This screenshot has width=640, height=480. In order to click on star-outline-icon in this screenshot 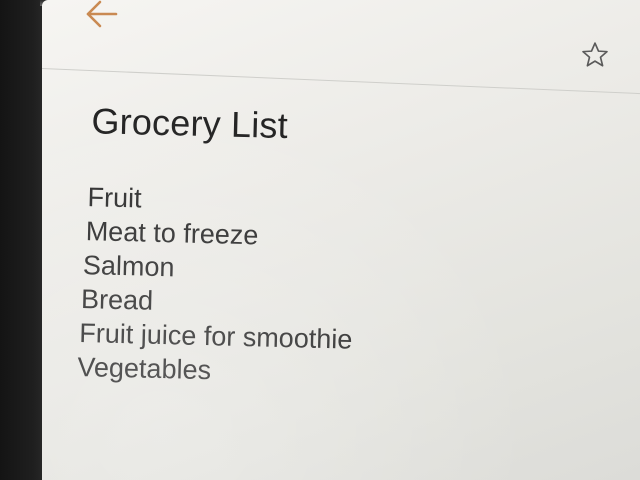, I will do `click(595, 54)`.